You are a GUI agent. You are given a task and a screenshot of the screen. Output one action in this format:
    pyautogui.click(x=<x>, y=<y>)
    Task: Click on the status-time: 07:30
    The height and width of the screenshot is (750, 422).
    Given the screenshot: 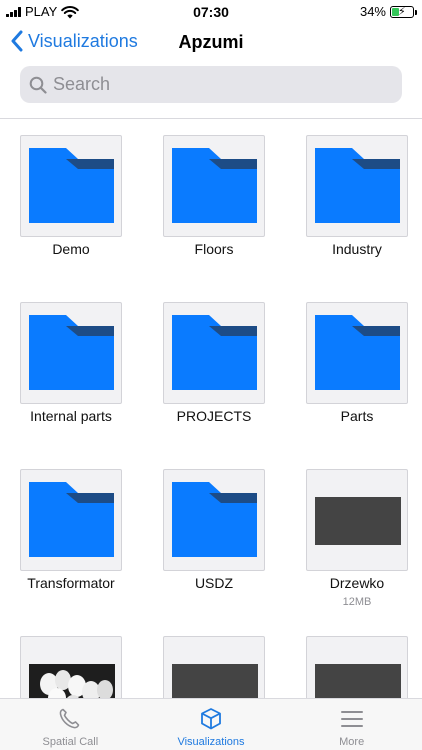 What is the action you would take?
    pyautogui.click(x=211, y=12)
    